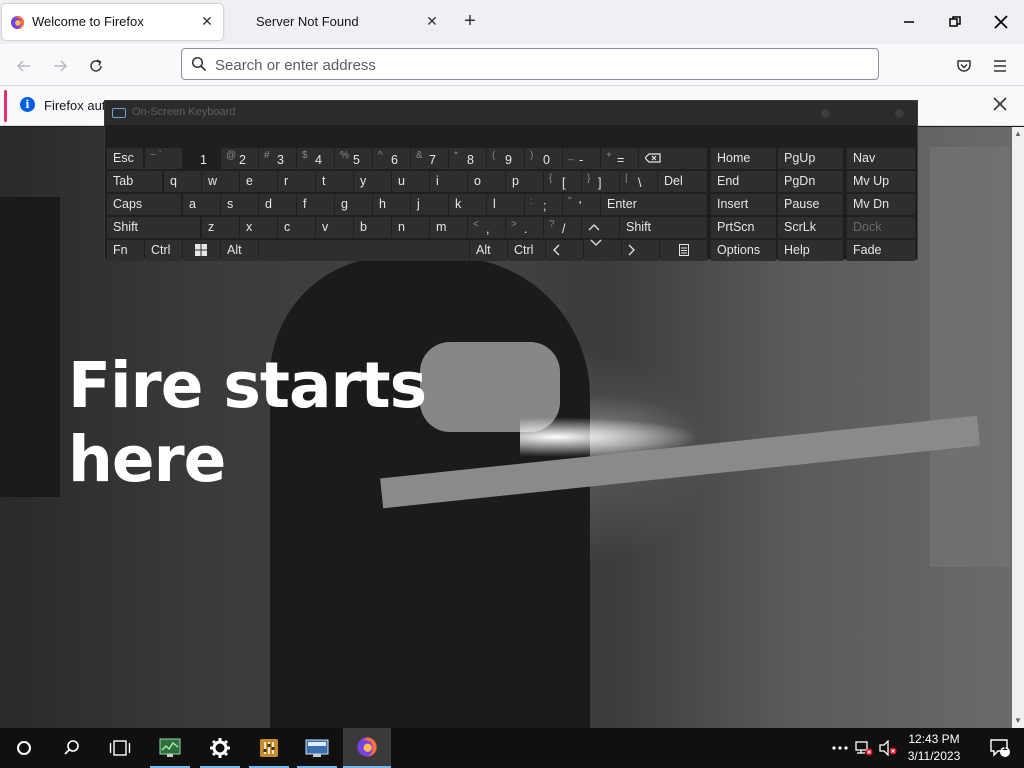 The width and height of the screenshot is (1024, 768). I want to click on key-alt-left: Alt, so click(239, 250).